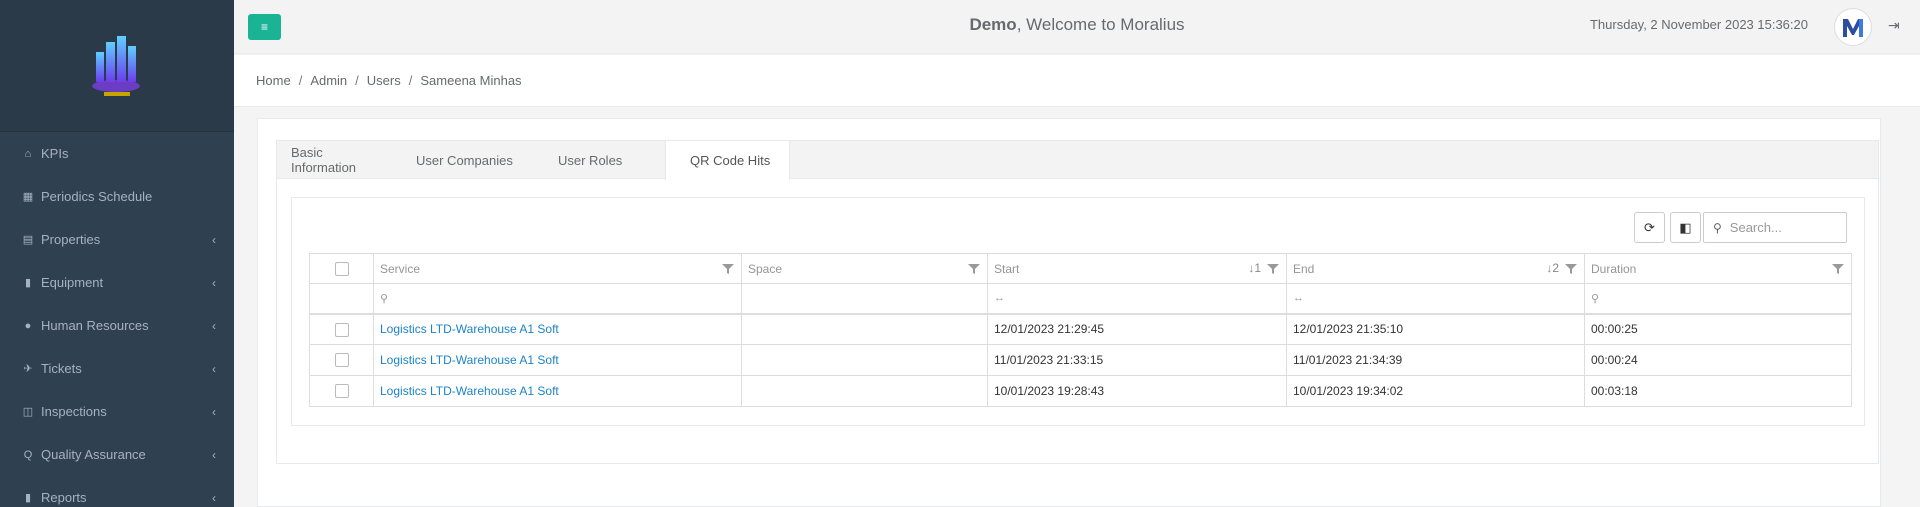  I want to click on select-all-checkbox, so click(341, 268).